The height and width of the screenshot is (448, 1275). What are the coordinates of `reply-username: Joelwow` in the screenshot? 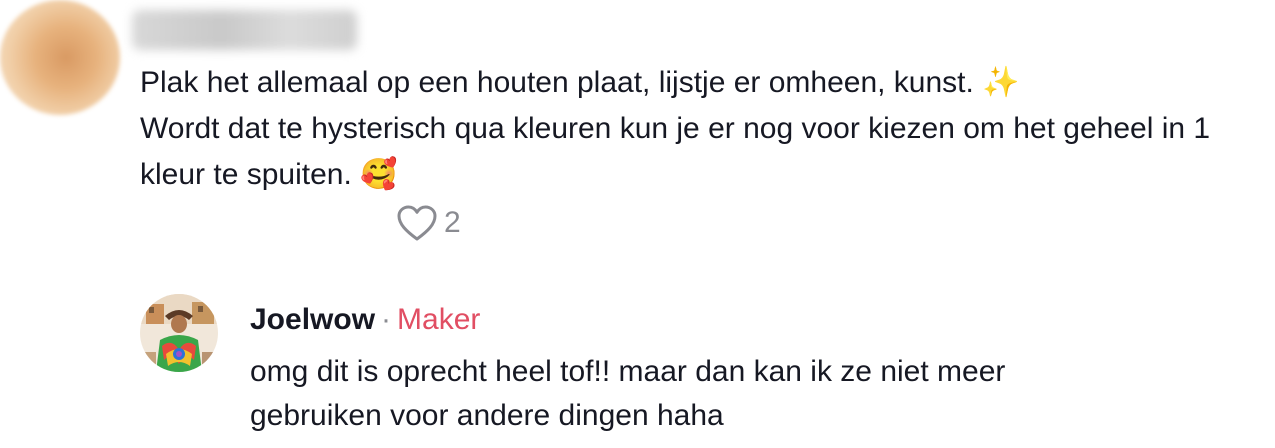 It's located at (312, 319).